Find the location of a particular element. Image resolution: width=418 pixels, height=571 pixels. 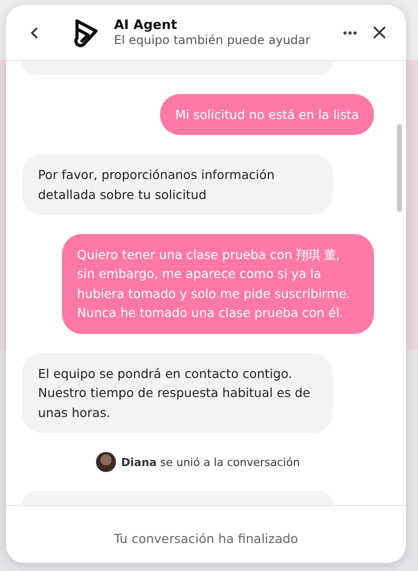

message-bubble: Mi solicitud no está en la lista is located at coordinates (267, 115).